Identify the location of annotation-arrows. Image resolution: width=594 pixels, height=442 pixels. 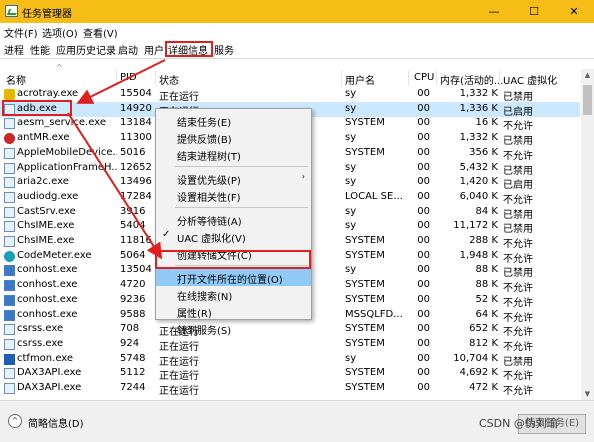
(116, 159).